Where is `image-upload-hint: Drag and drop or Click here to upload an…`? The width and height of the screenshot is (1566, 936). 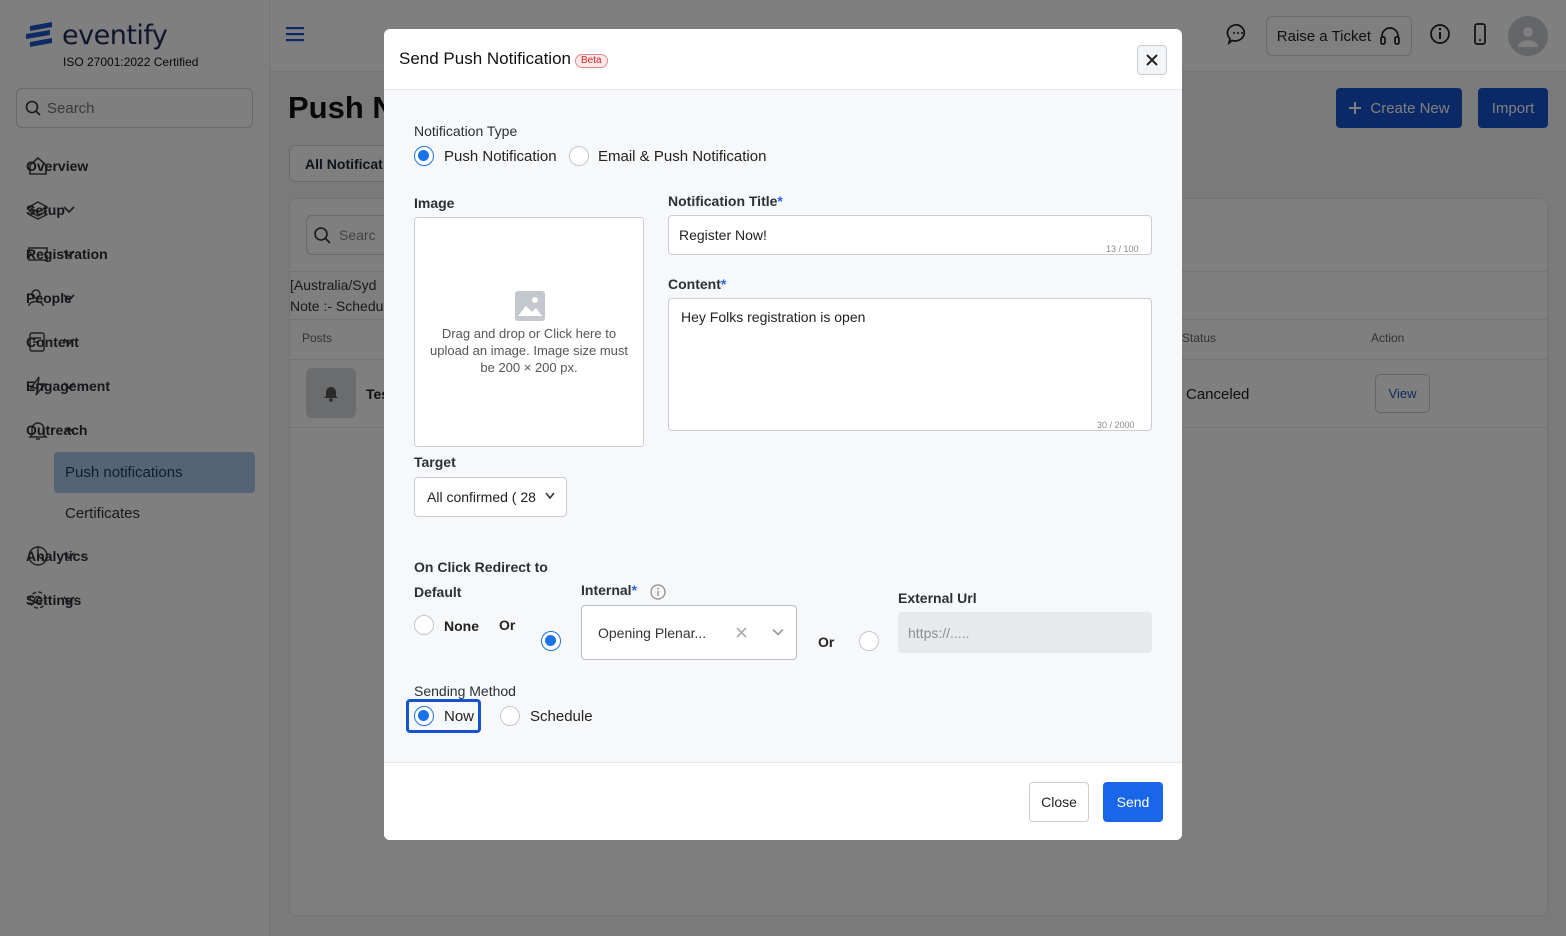 image-upload-hint: Drag and drop or Click here to upload an… is located at coordinates (529, 350).